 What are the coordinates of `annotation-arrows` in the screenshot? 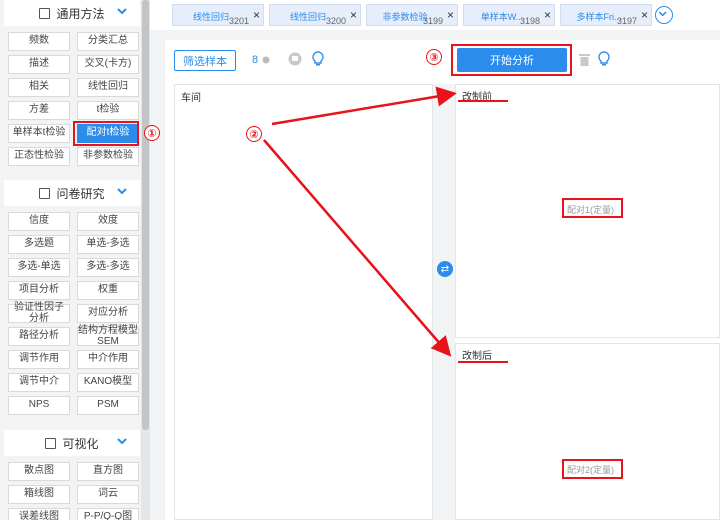 It's located at (360, 221).